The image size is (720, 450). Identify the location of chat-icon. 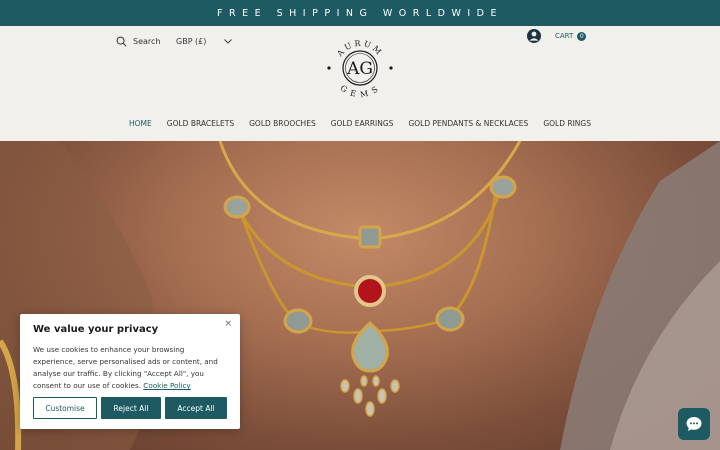
(694, 424).